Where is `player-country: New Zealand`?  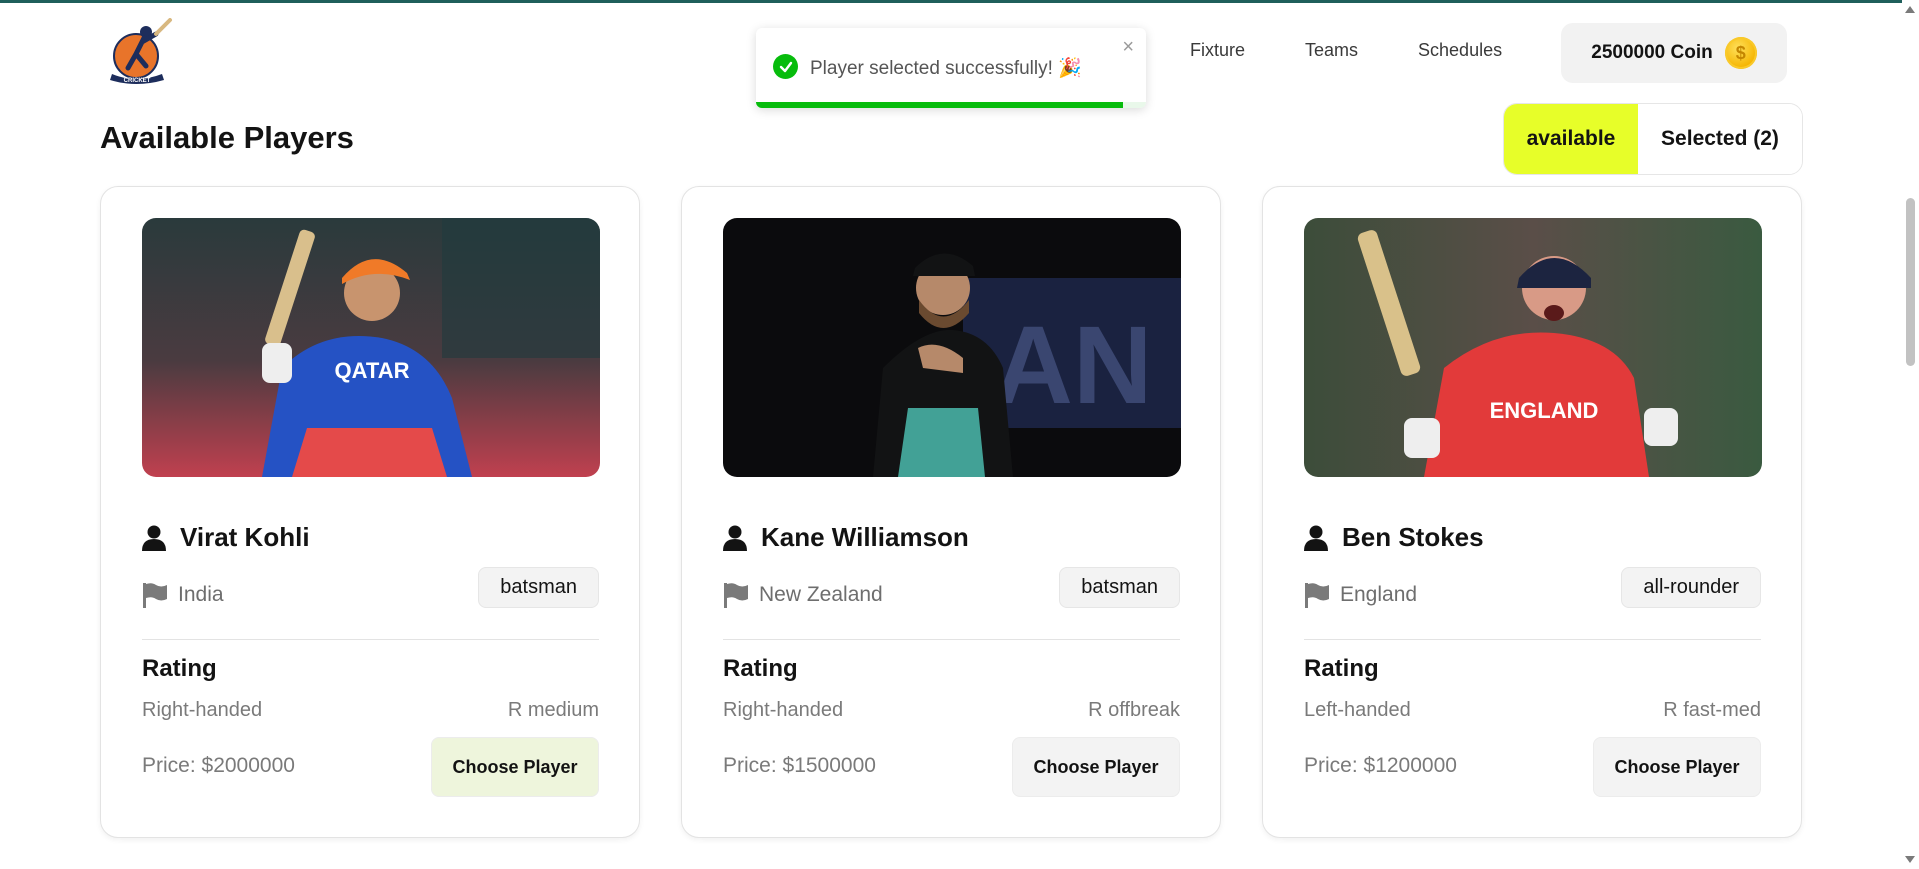
player-country: New Zealand is located at coordinates (821, 594).